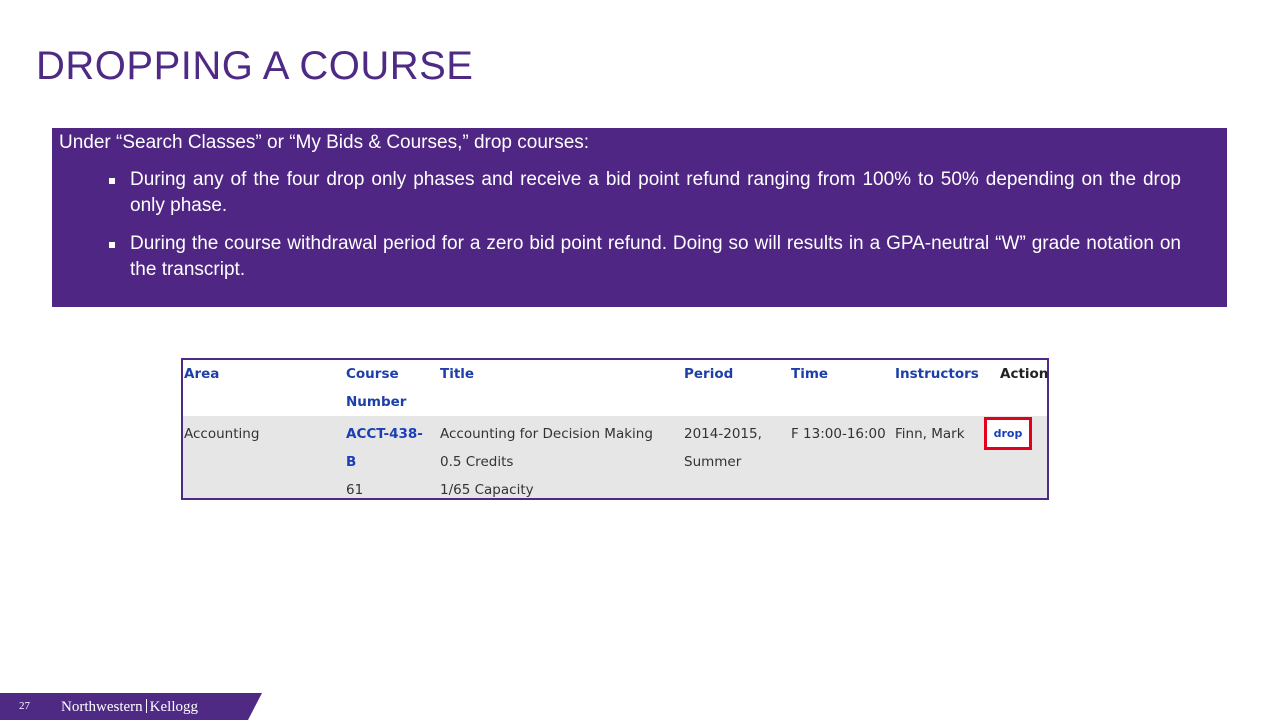 The image size is (1280, 720). What do you see at coordinates (487, 490) in the screenshot?
I see `course-capacity: 1/65 Capacity` at bounding box center [487, 490].